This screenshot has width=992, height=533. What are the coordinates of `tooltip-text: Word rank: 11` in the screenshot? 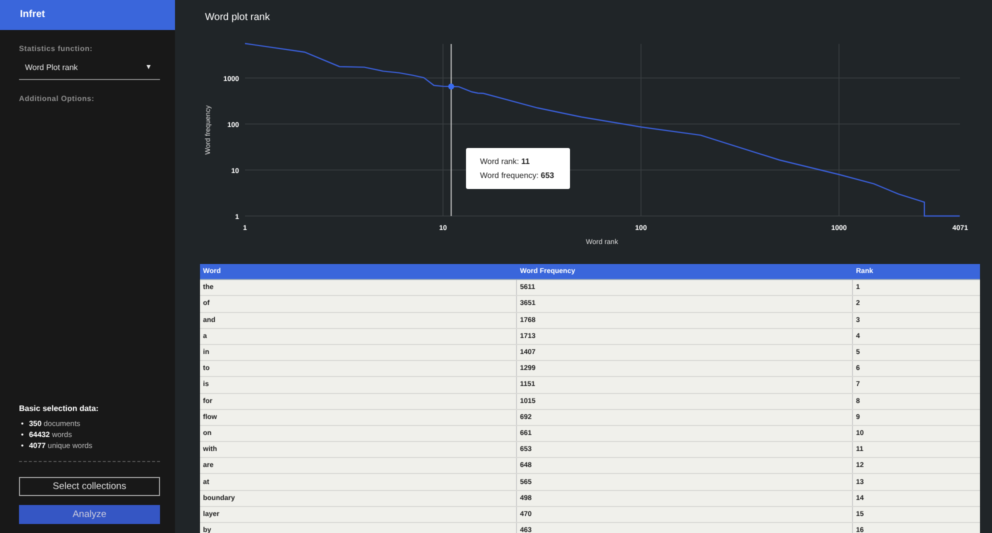 It's located at (505, 162).